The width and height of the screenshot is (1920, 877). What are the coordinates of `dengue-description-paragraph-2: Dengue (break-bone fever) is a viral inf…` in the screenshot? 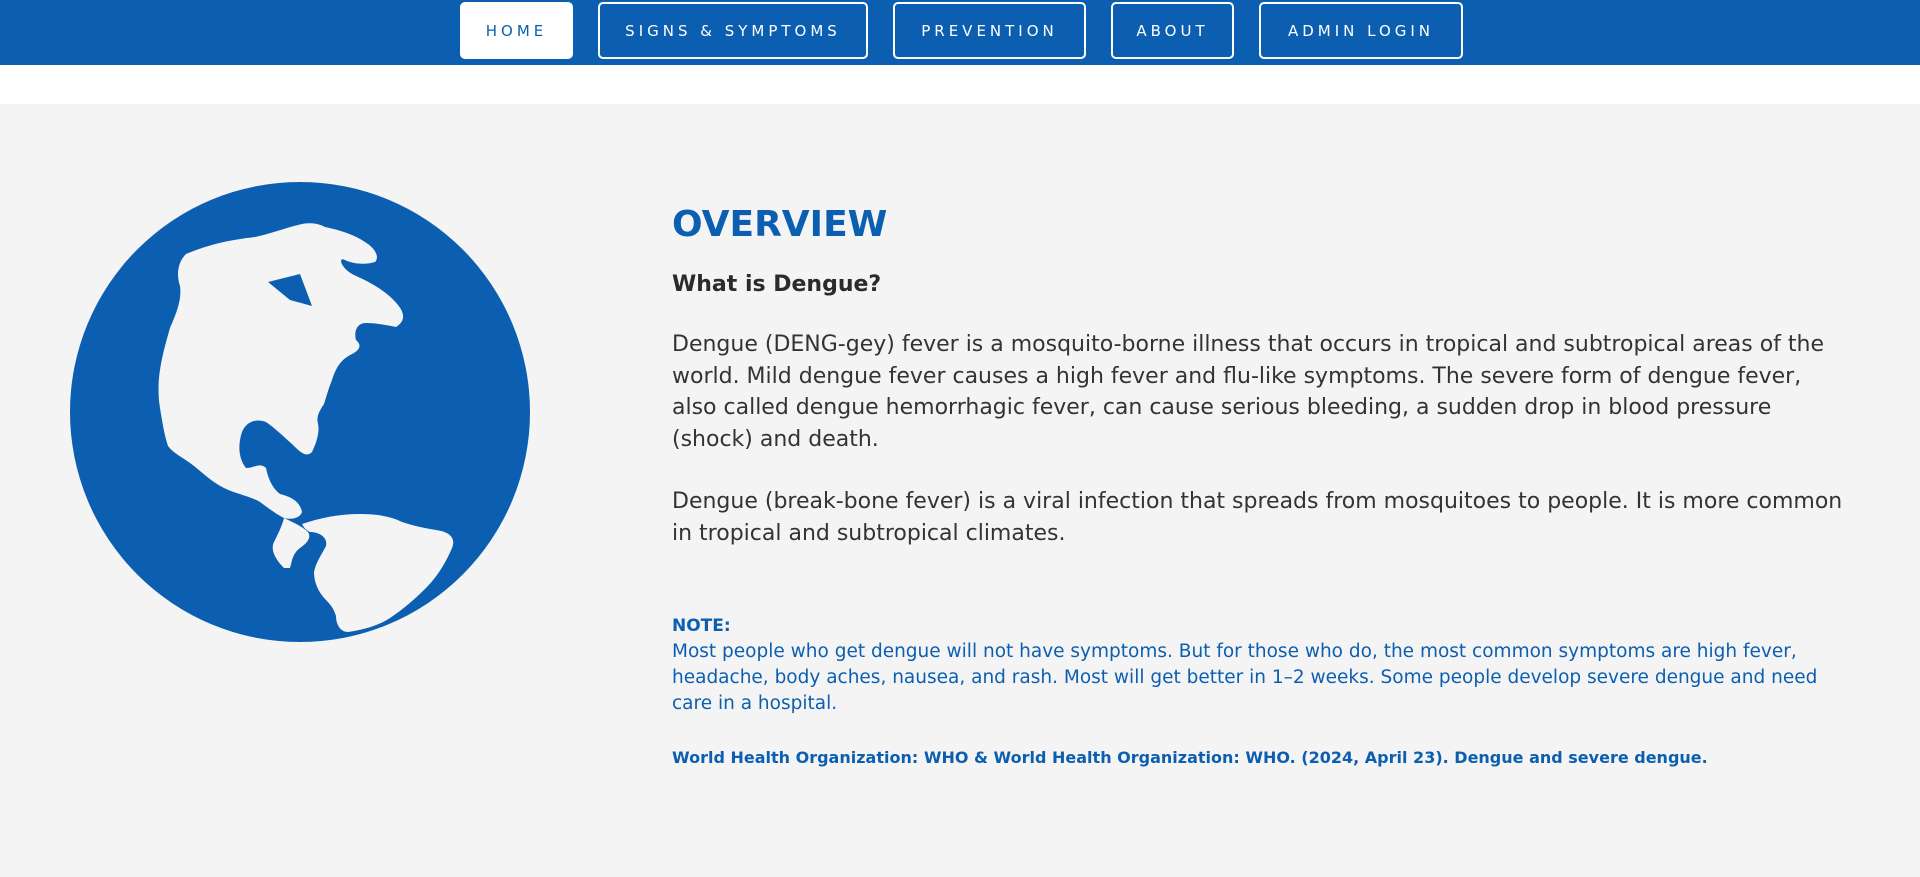 It's located at (1257, 517).